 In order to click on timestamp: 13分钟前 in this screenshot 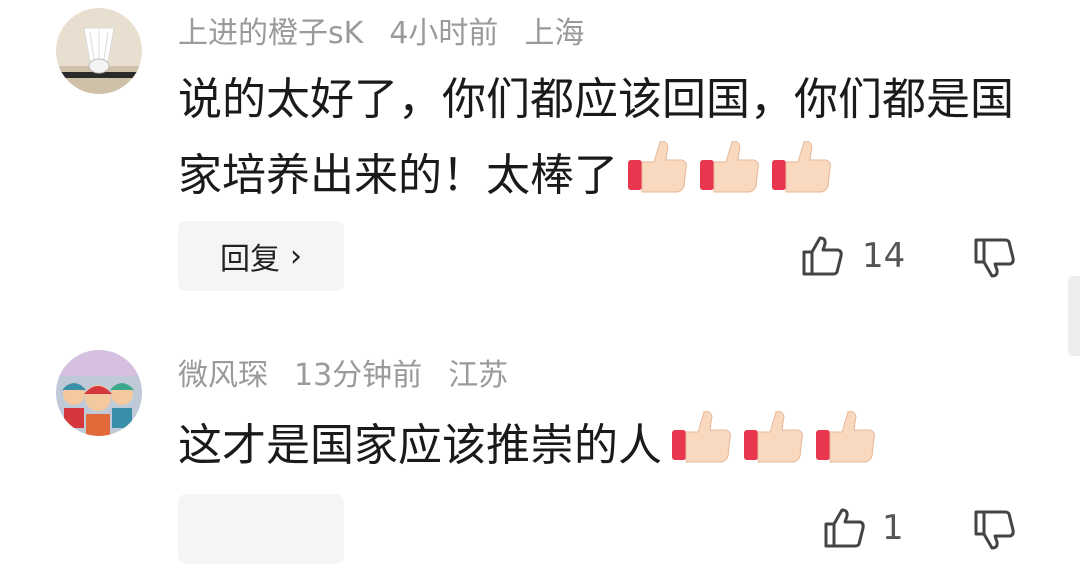, I will do `click(358, 375)`.